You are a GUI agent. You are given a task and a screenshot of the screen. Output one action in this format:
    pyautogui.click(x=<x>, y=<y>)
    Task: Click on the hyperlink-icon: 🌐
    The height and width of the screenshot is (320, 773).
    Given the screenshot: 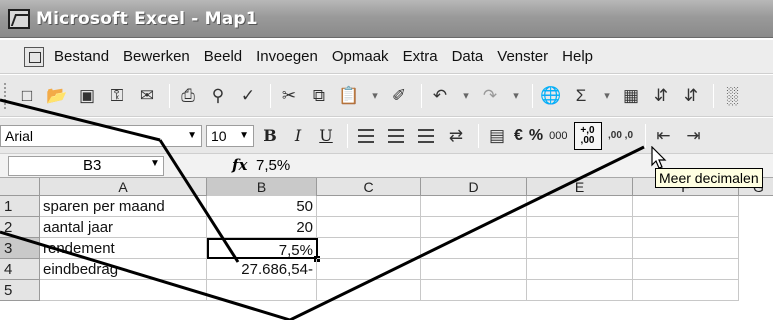 What is the action you would take?
    pyautogui.click(x=551, y=96)
    